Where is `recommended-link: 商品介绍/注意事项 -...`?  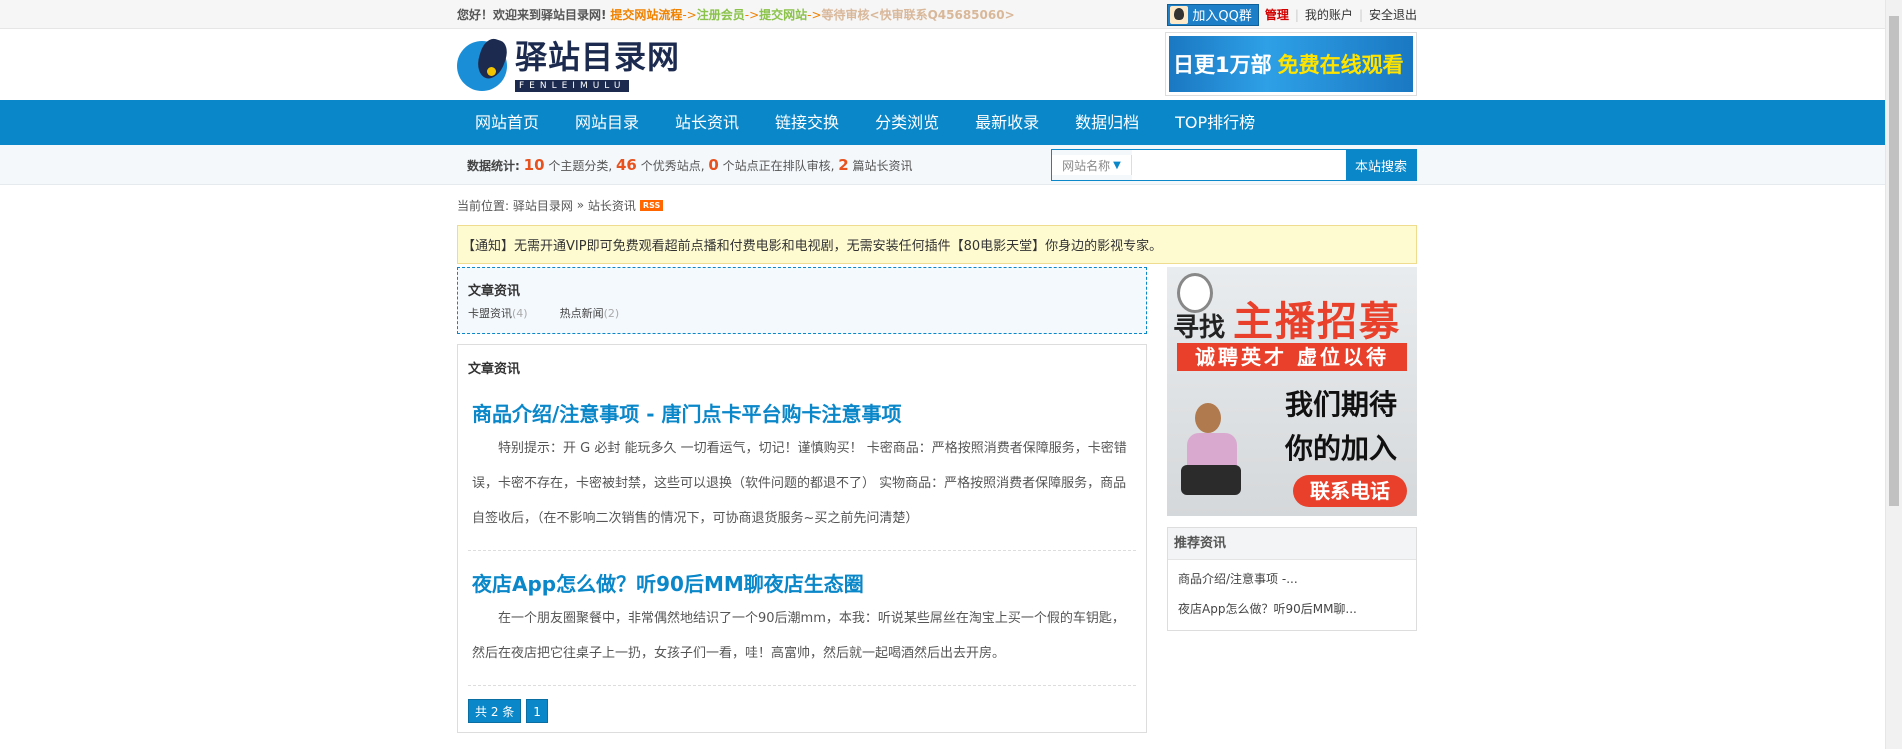
recommended-link: 商品介绍/注意事项 -... is located at coordinates (1238, 579).